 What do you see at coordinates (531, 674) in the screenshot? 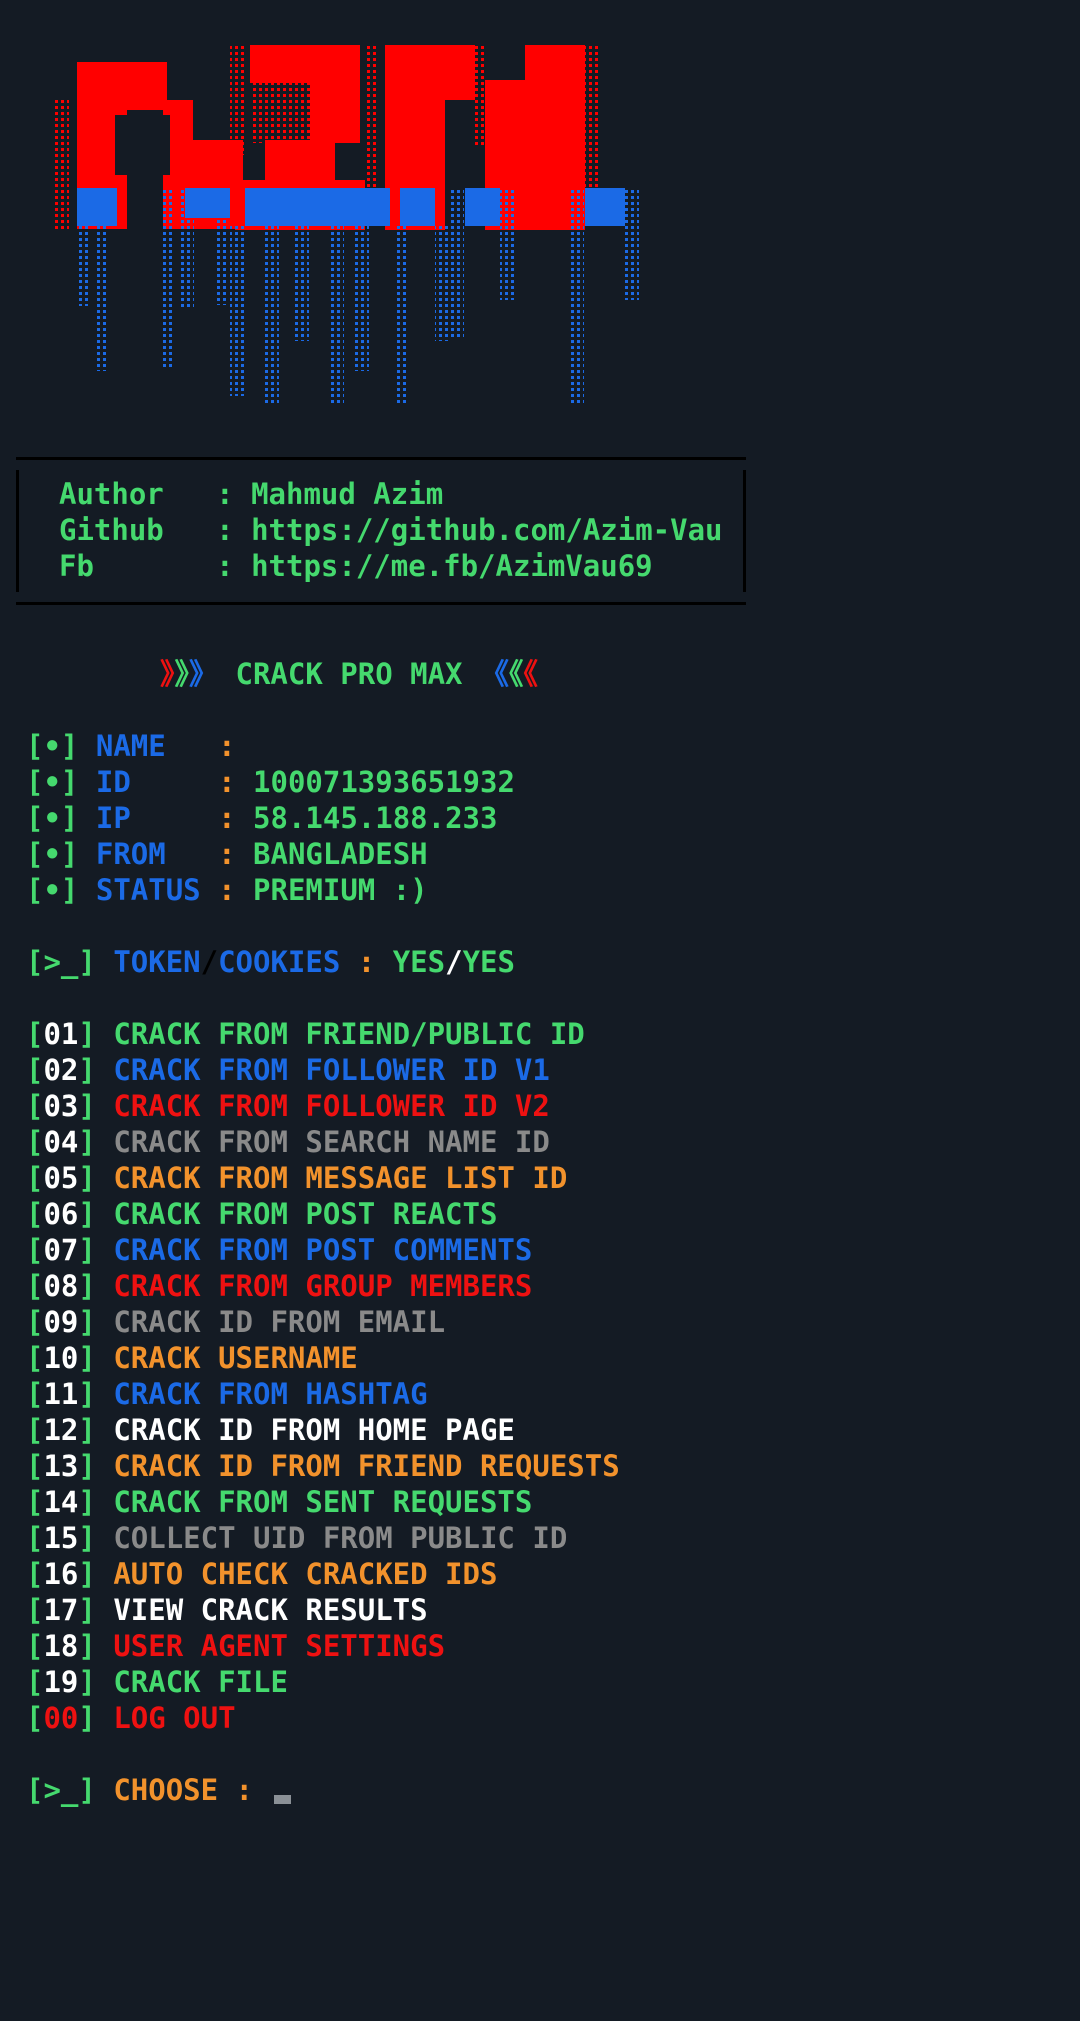
I see `banner-arrow-right-3: 《` at bounding box center [531, 674].